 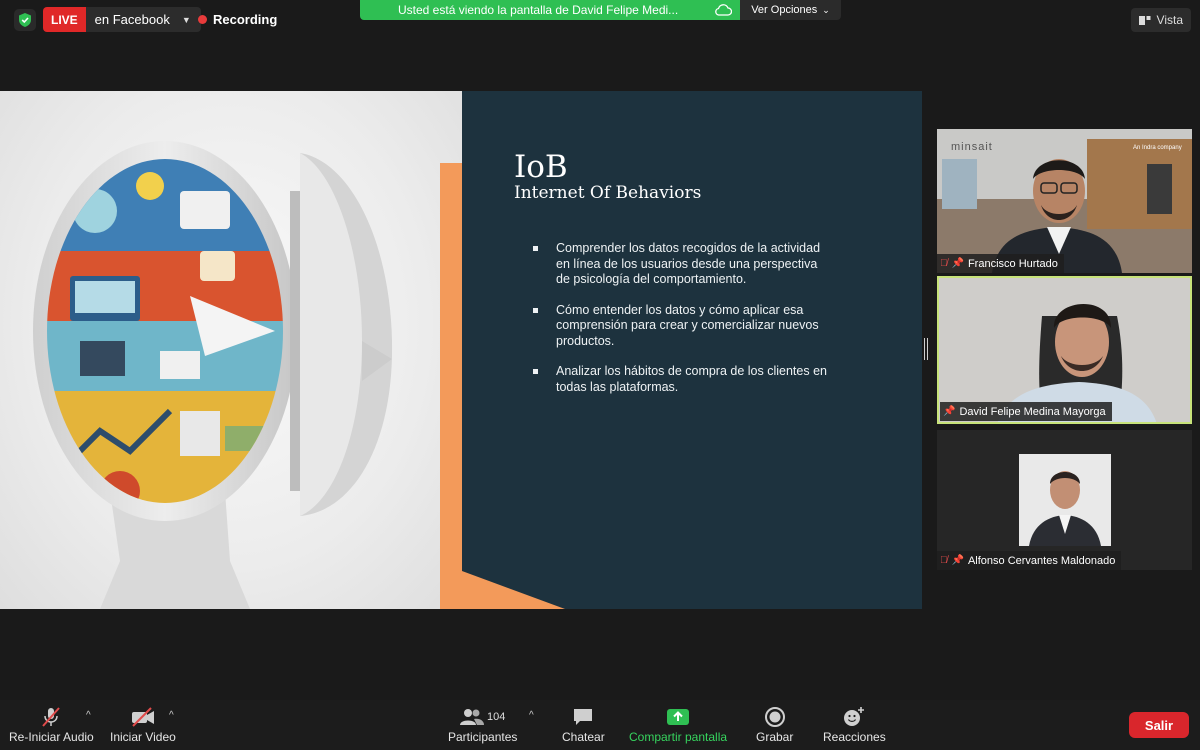 What do you see at coordinates (723, 10) in the screenshot?
I see `cloud-icon` at bounding box center [723, 10].